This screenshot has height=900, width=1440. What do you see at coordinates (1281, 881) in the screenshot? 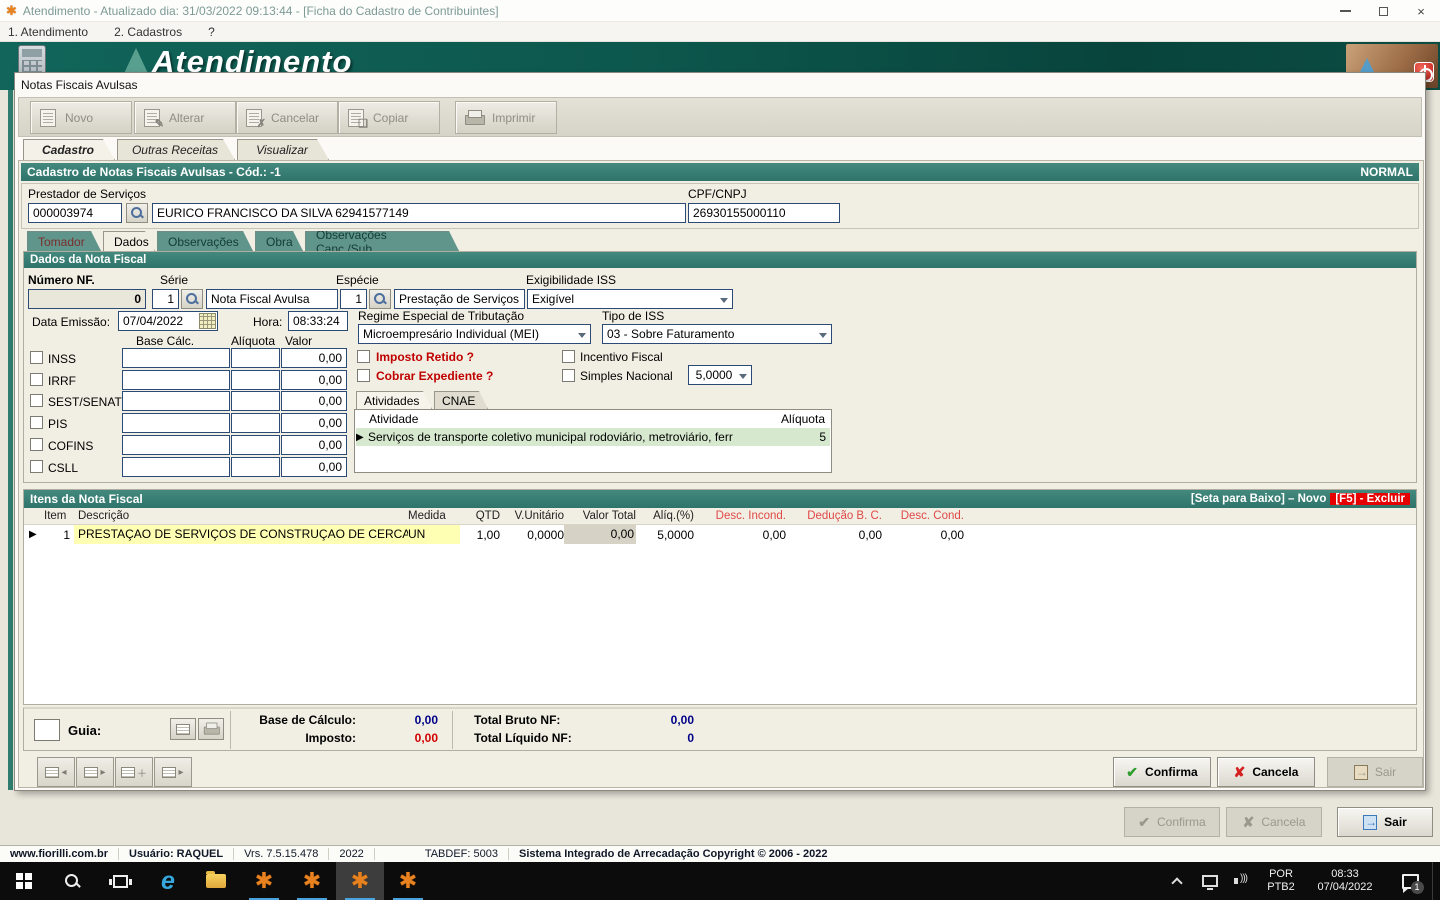
I see `language-tray-button: POR PTB2` at bounding box center [1281, 881].